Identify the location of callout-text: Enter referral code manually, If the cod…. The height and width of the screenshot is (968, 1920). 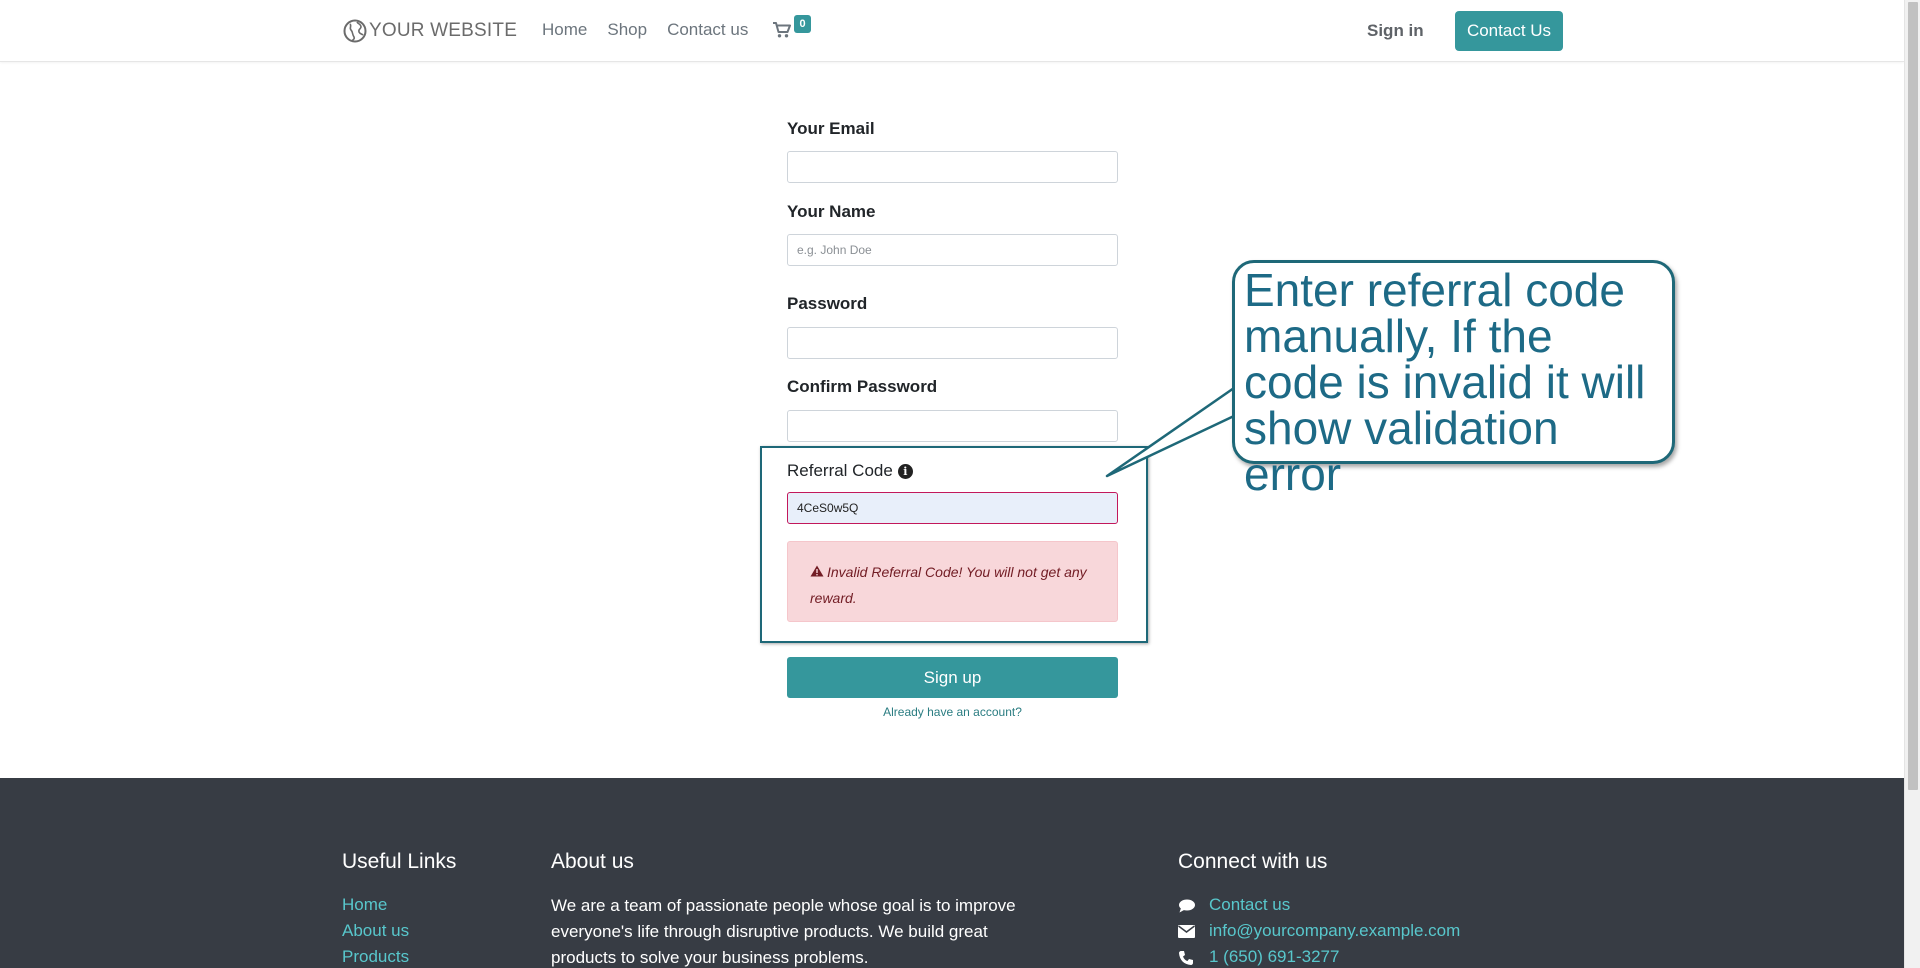
(1445, 382).